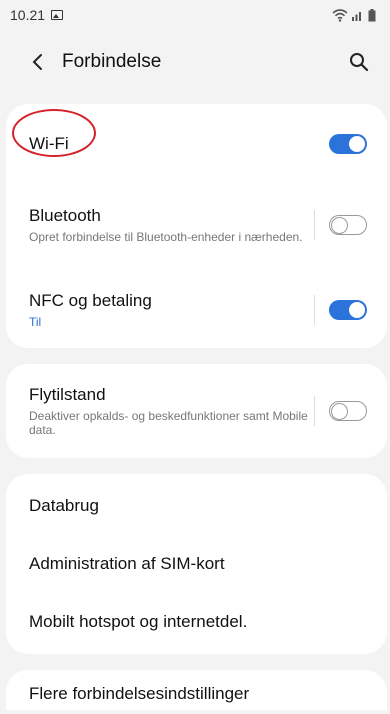 The width and height of the screenshot is (390, 714). I want to click on more-settings-row: Flere forbindelsesindstillinger, so click(196, 699).